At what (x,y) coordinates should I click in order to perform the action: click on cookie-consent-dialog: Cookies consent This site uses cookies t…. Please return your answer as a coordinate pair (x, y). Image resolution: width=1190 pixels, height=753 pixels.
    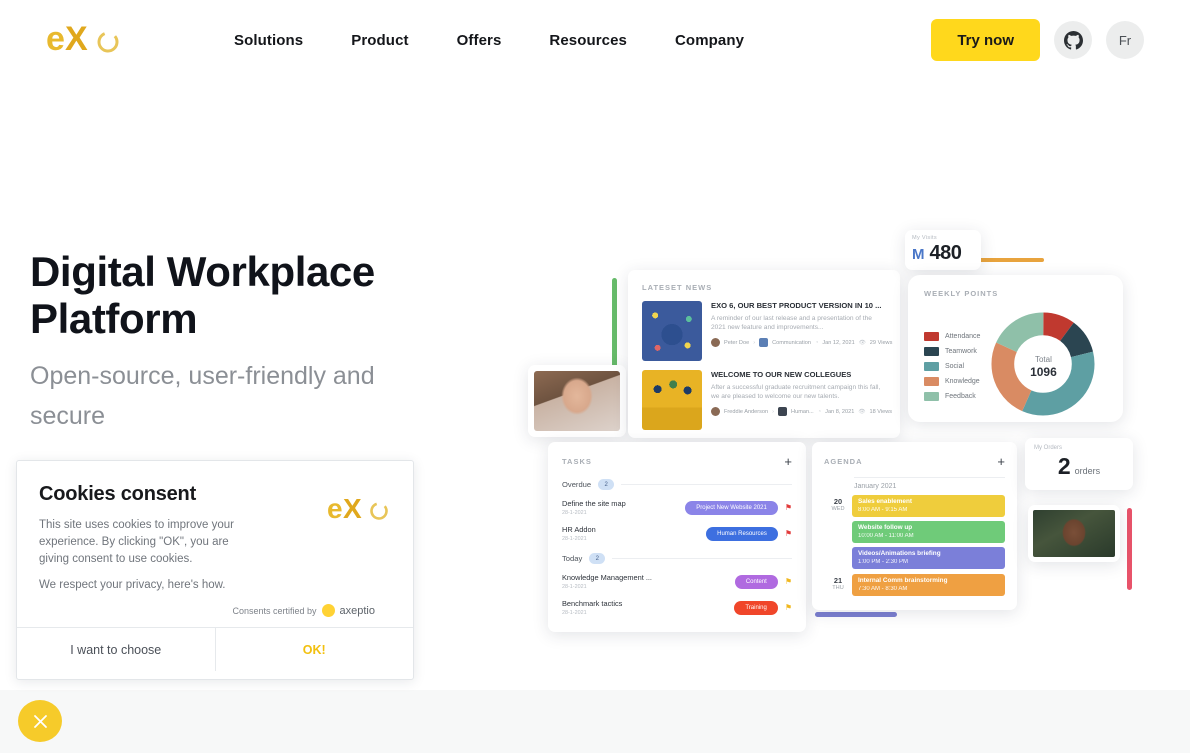
    Looking at the image, I should click on (215, 570).